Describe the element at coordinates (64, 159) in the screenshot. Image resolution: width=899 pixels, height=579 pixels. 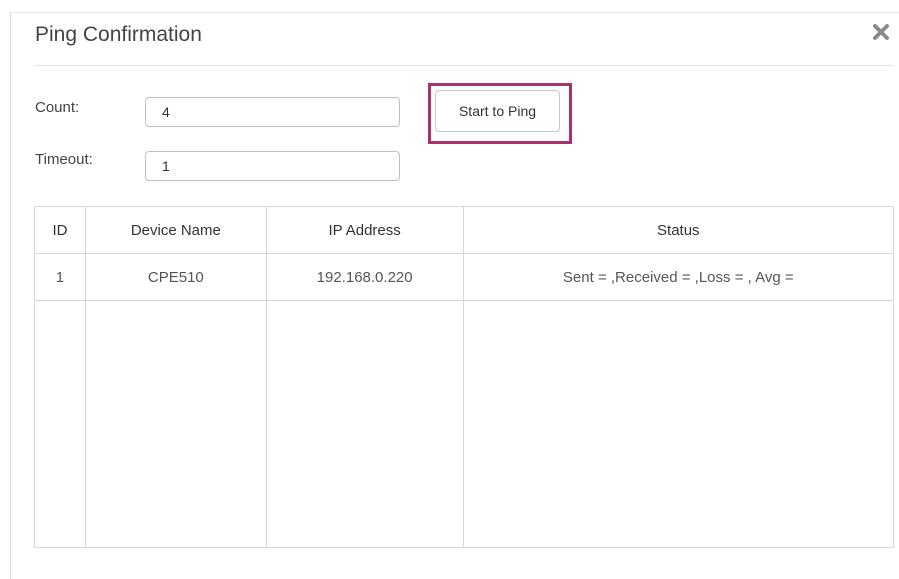
I see `timeout-label: Timeout:` at that location.